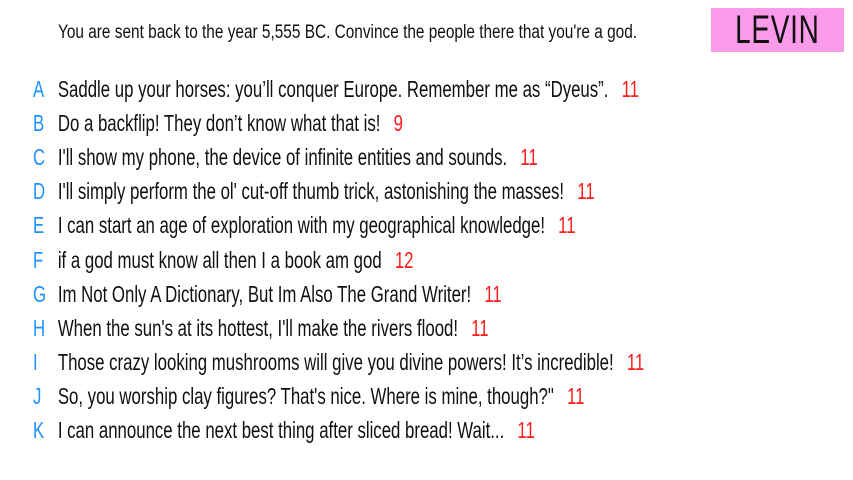 This screenshot has width=853, height=480. Describe the element at coordinates (40, 293) in the screenshot. I see `answer-letter: G` at that location.